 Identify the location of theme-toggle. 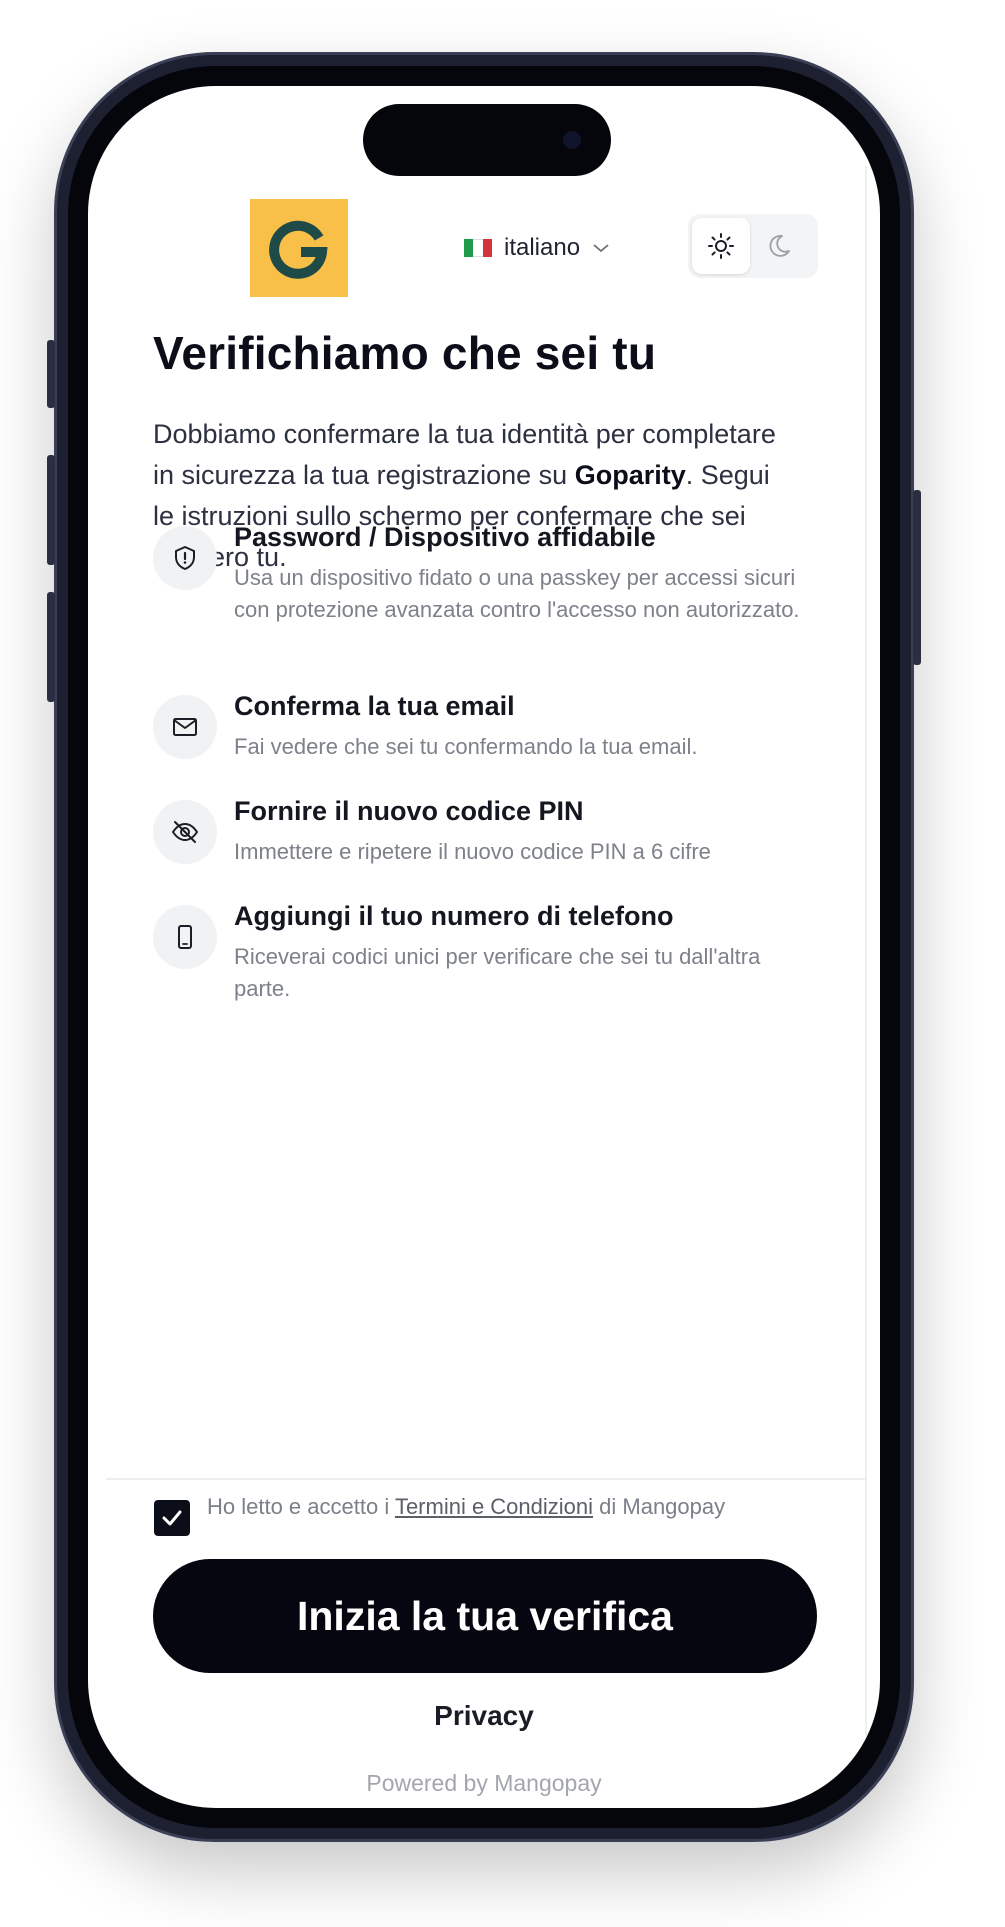
(753, 246).